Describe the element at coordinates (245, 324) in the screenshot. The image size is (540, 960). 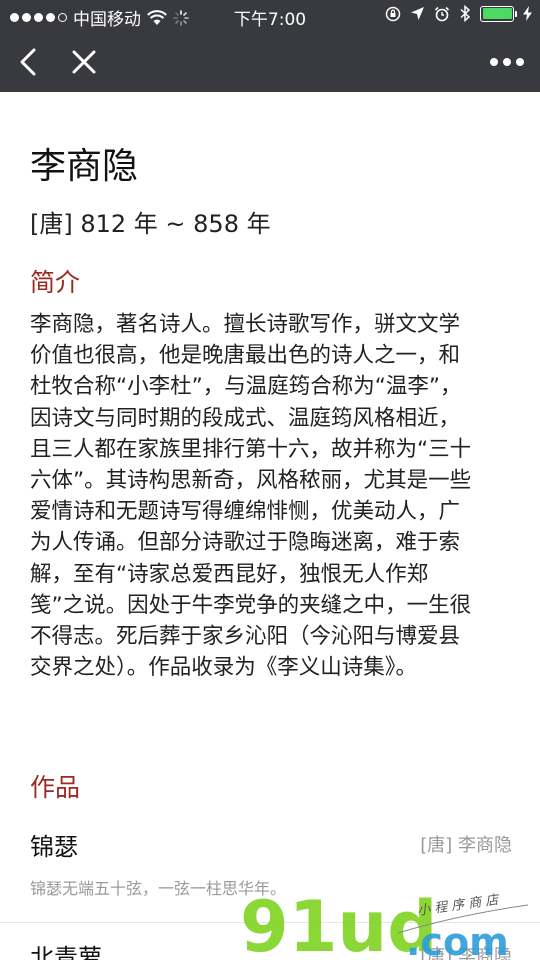
I see `intro-line: 李商隐，著名诗人。擅长诗歌写作，骈文文学` at that location.